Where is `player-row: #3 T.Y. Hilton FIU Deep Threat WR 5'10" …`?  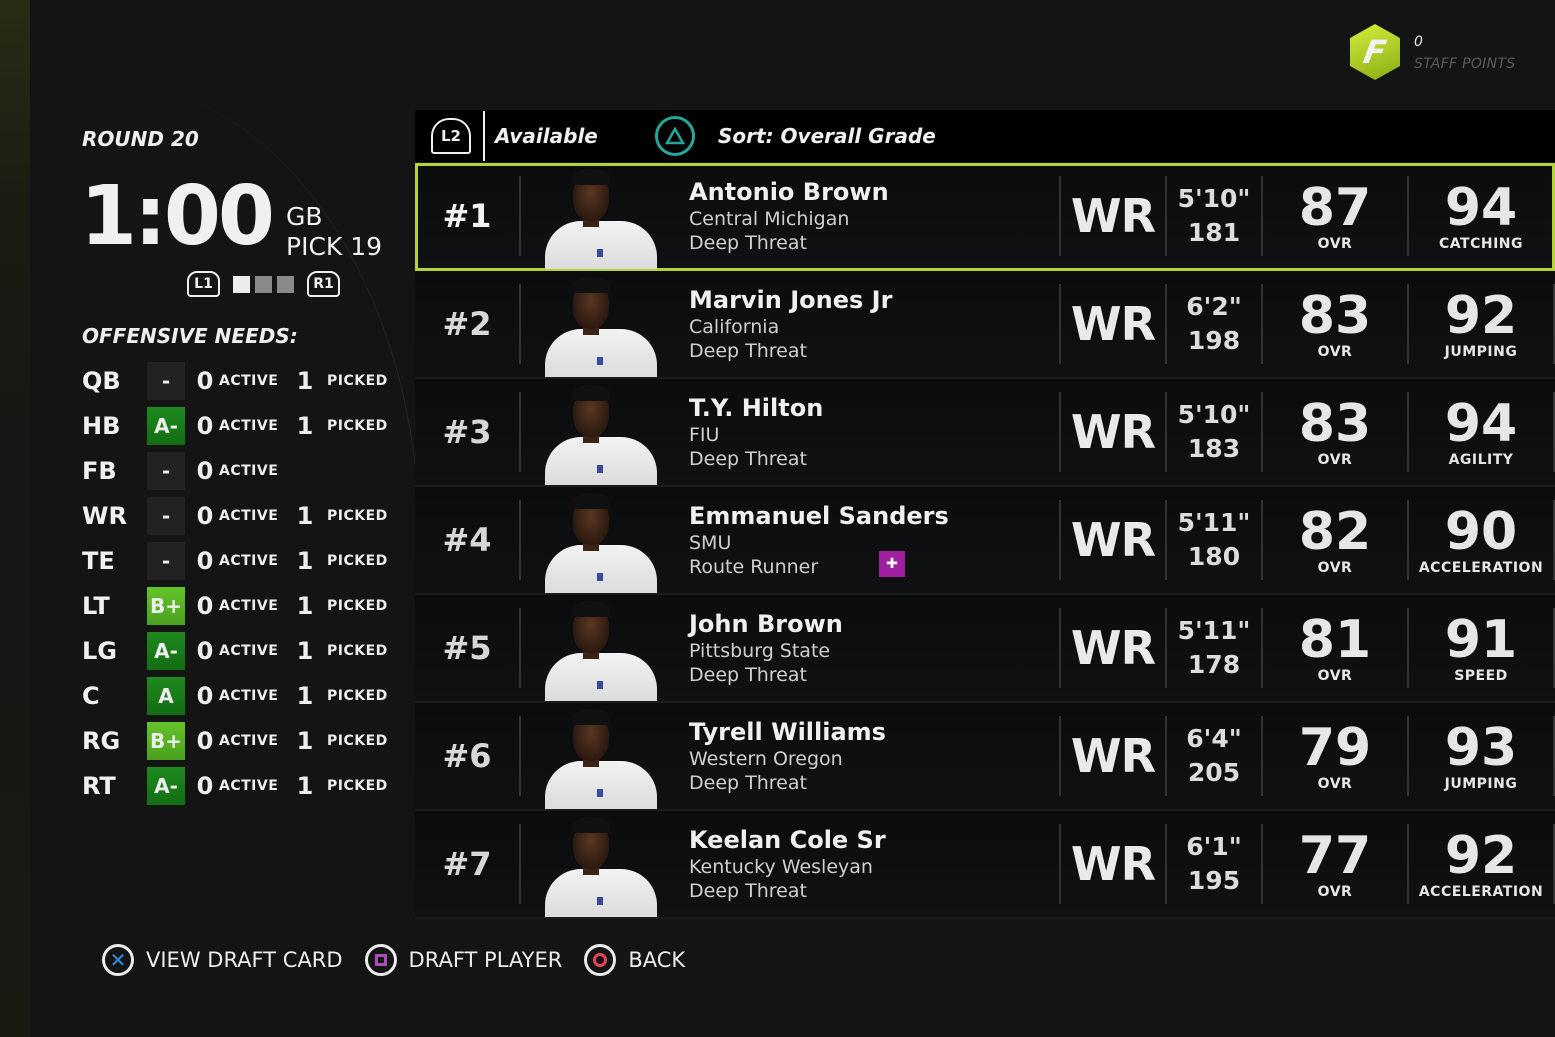
player-row: #3 T.Y. Hilton FIU Deep Threat WR 5'10" … is located at coordinates (985, 433).